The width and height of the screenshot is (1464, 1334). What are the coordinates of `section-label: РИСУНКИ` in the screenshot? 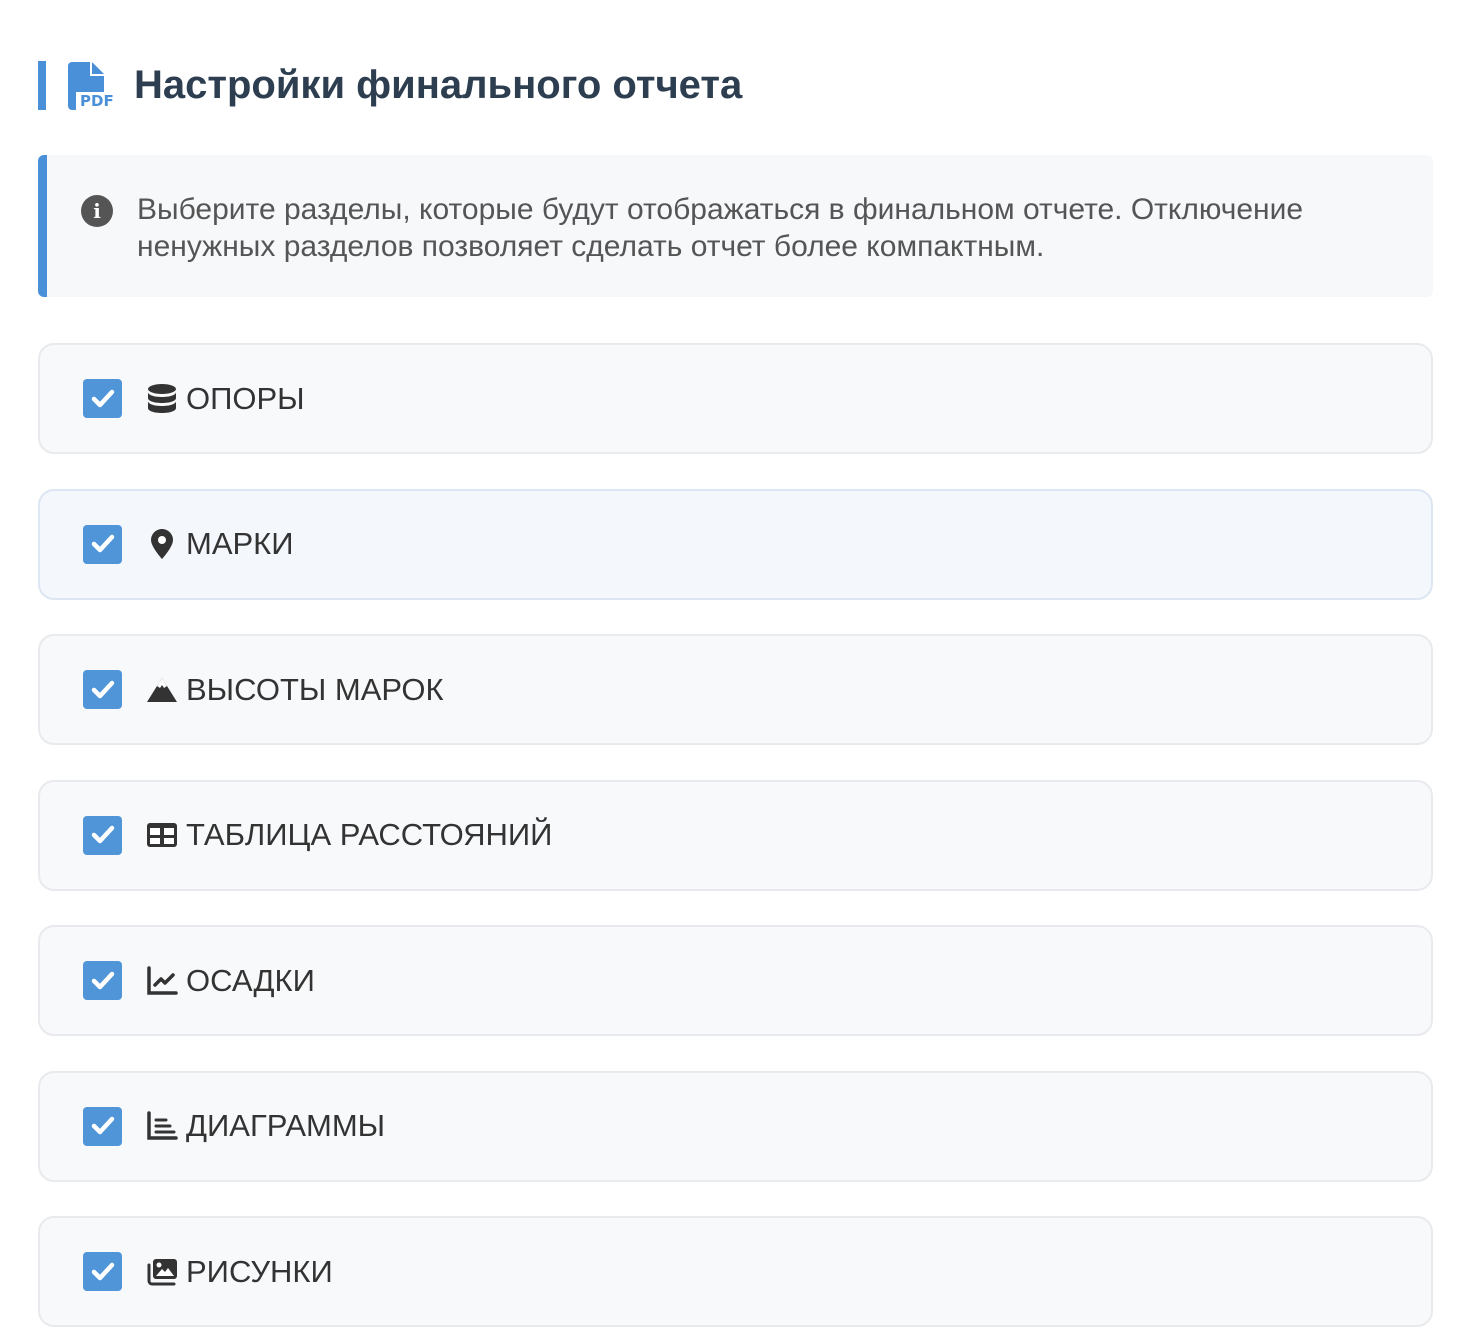 It's located at (259, 1271).